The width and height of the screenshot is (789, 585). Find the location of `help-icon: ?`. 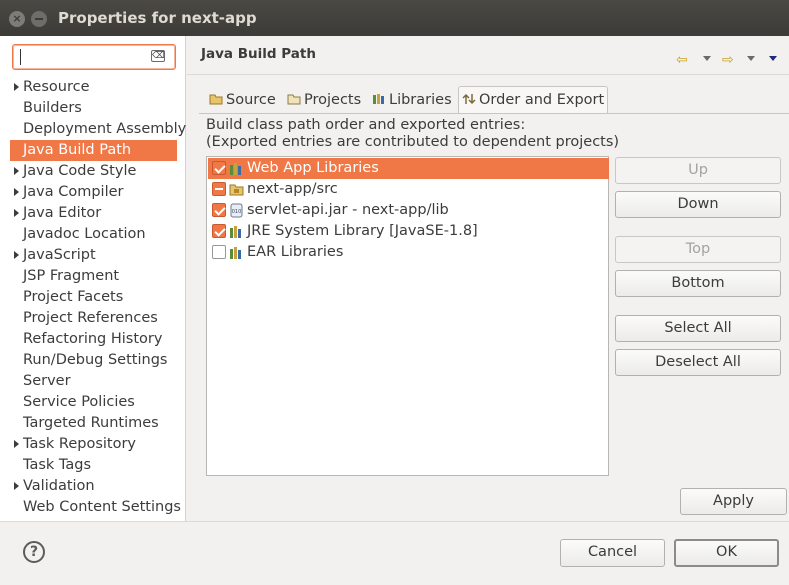

help-icon: ? is located at coordinates (34, 552).